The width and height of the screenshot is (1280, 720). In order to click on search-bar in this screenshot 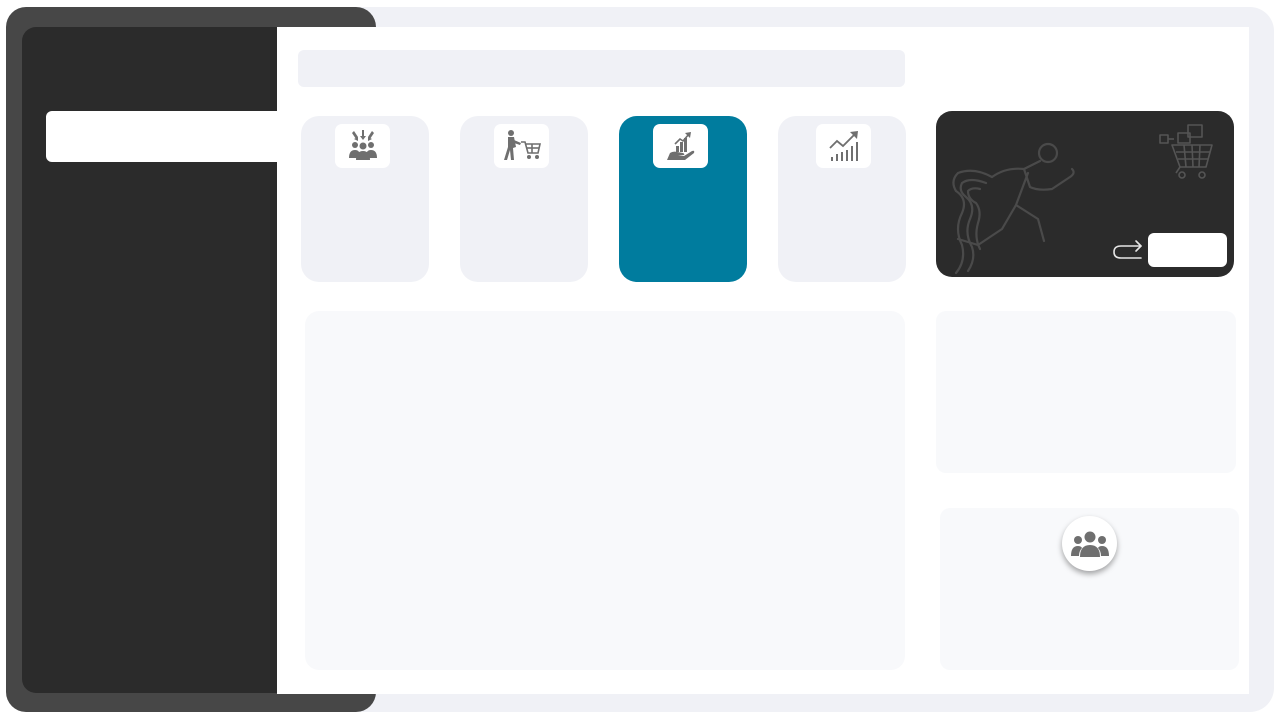, I will do `click(601, 68)`.